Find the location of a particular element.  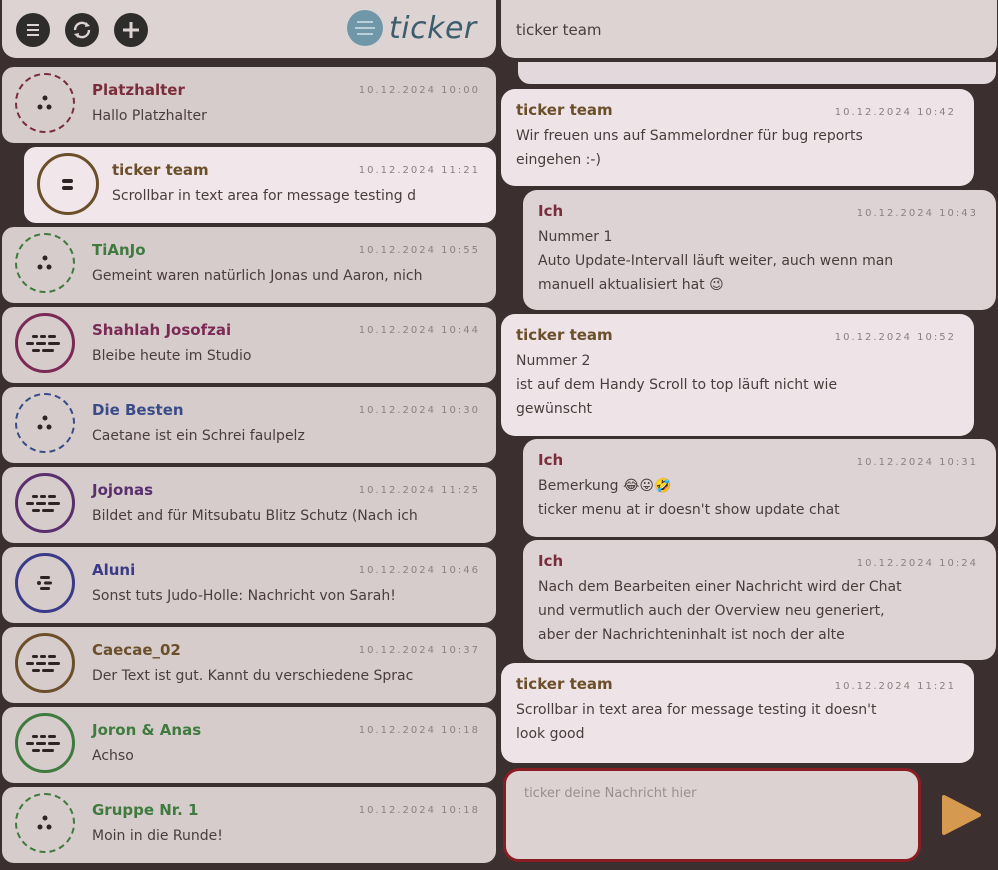

message-text: Bemerkung 😂😛🤣 is located at coordinates (605, 486).